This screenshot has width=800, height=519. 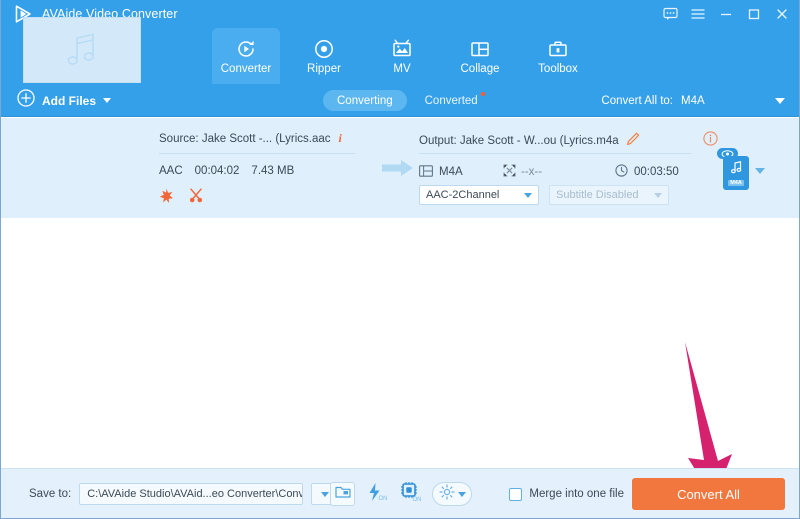 I want to click on tab-mv: MV, so click(x=402, y=56).